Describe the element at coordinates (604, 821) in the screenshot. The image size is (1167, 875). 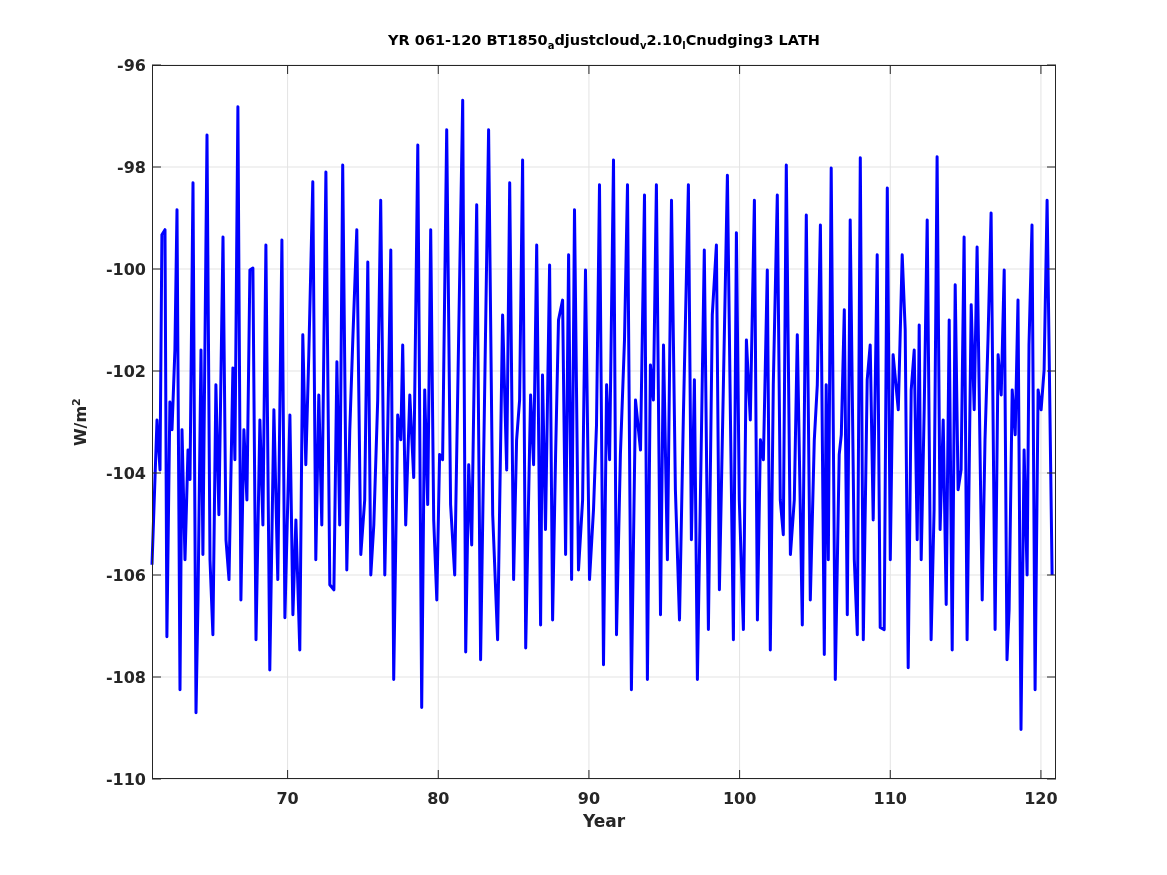
I see `x-axis-label: Year` at that location.